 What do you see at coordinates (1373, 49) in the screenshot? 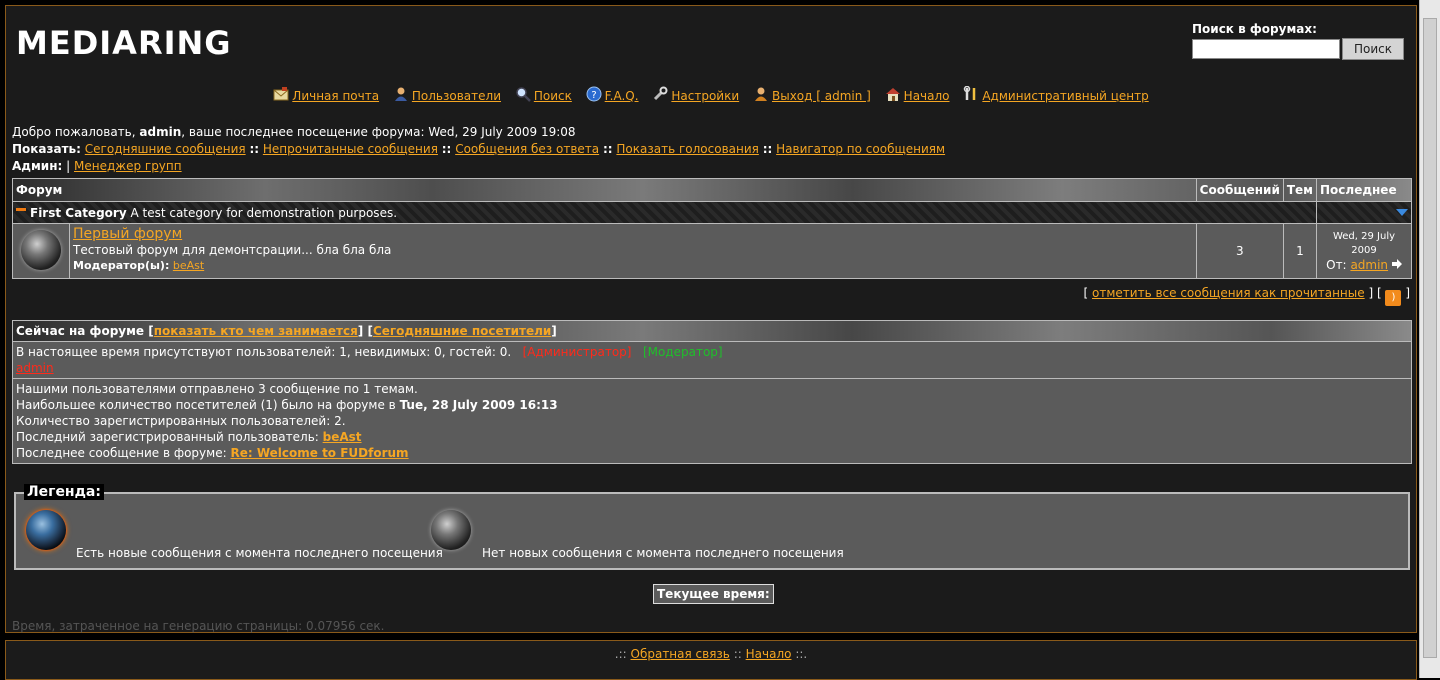
I see `search-button: Поиск` at bounding box center [1373, 49].